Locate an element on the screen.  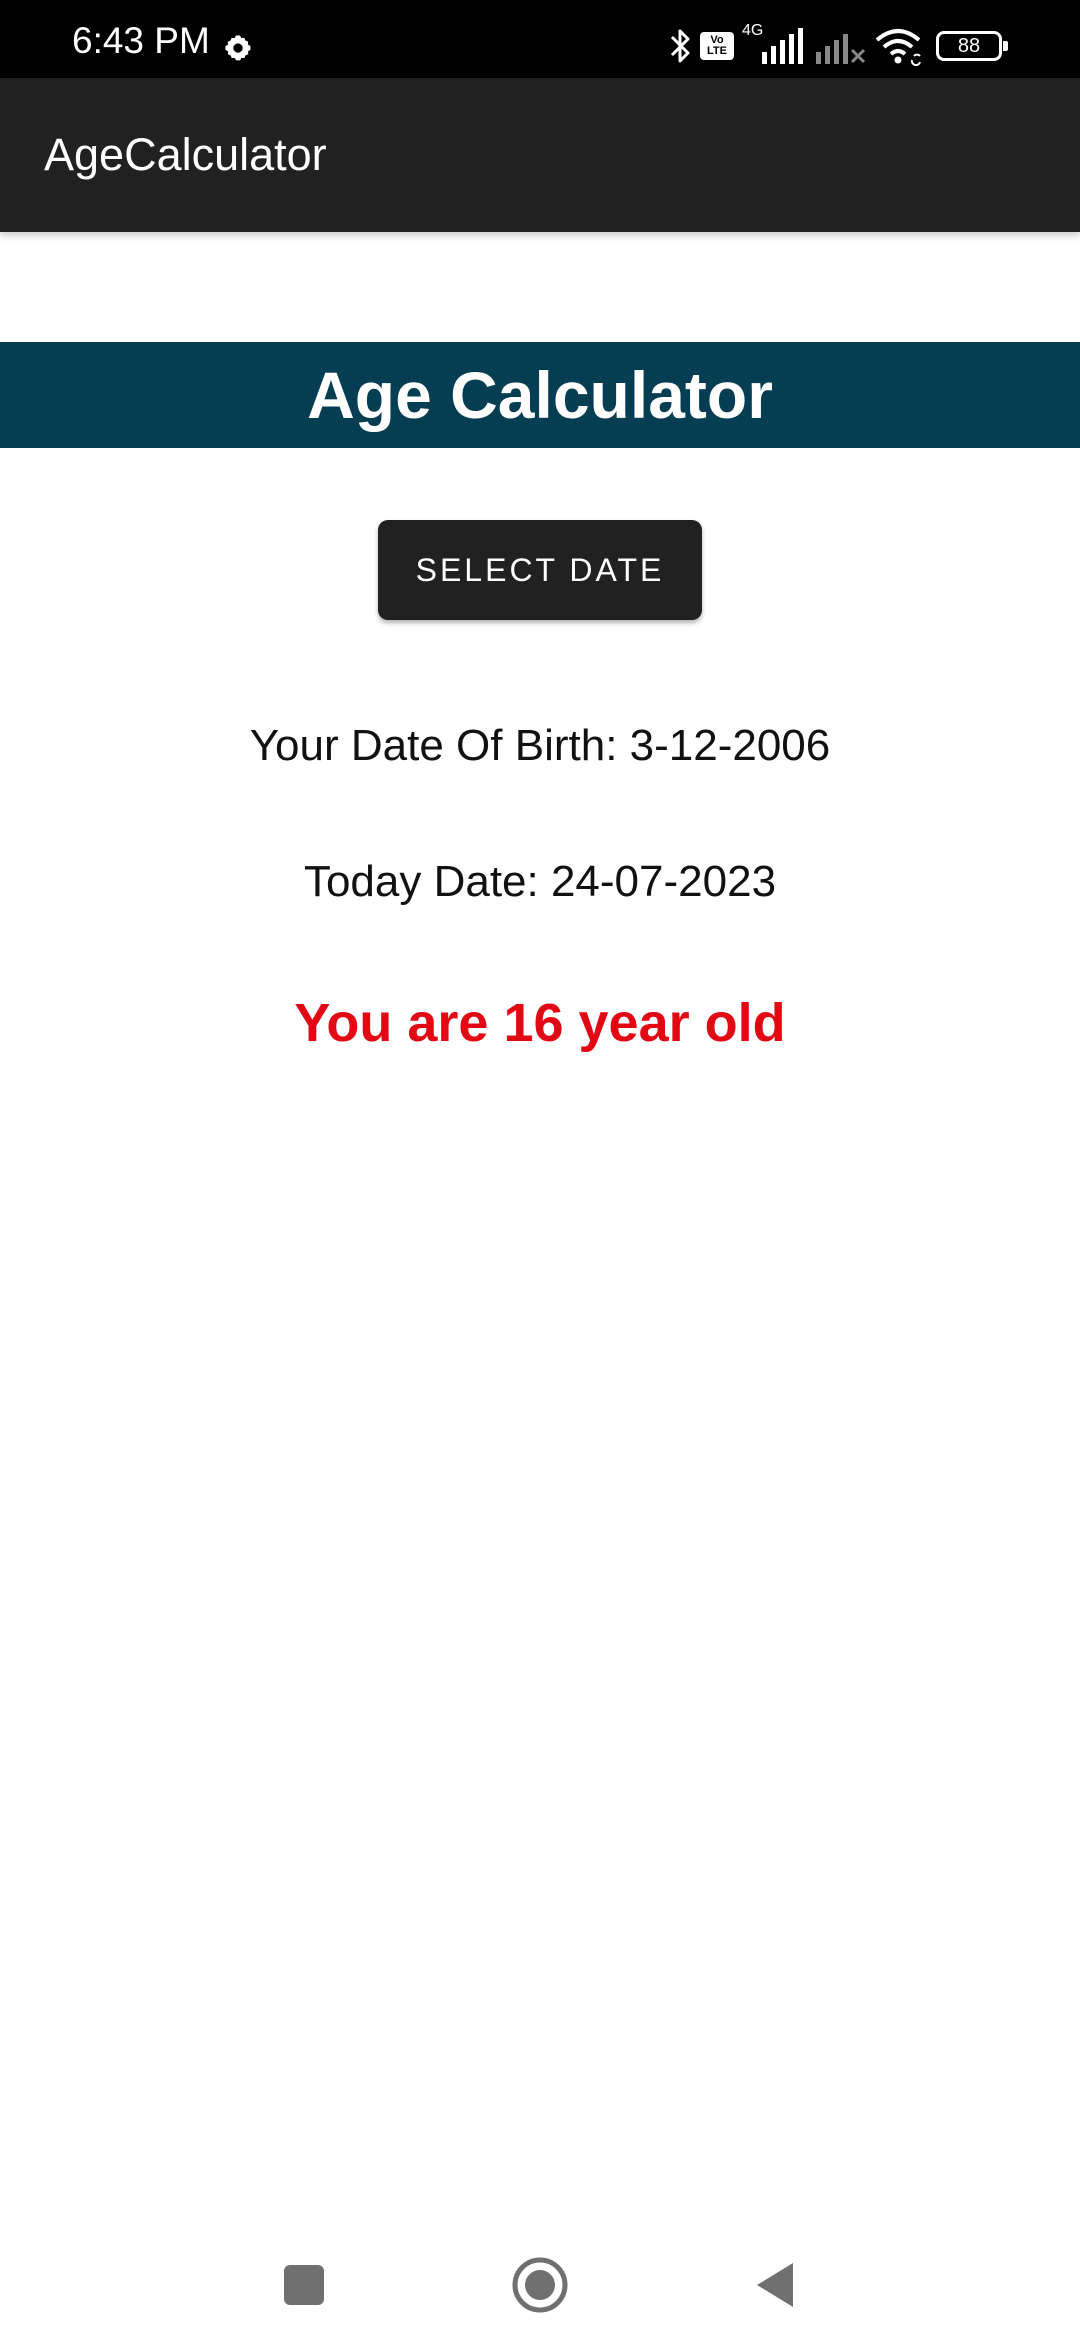
navigation-bar is located at coordinates (540, 2280).